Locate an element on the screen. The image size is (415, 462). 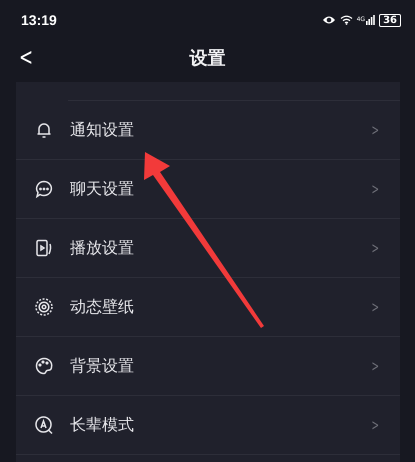
settings-label: 聊天设置 is located at coordinates (102, 189).